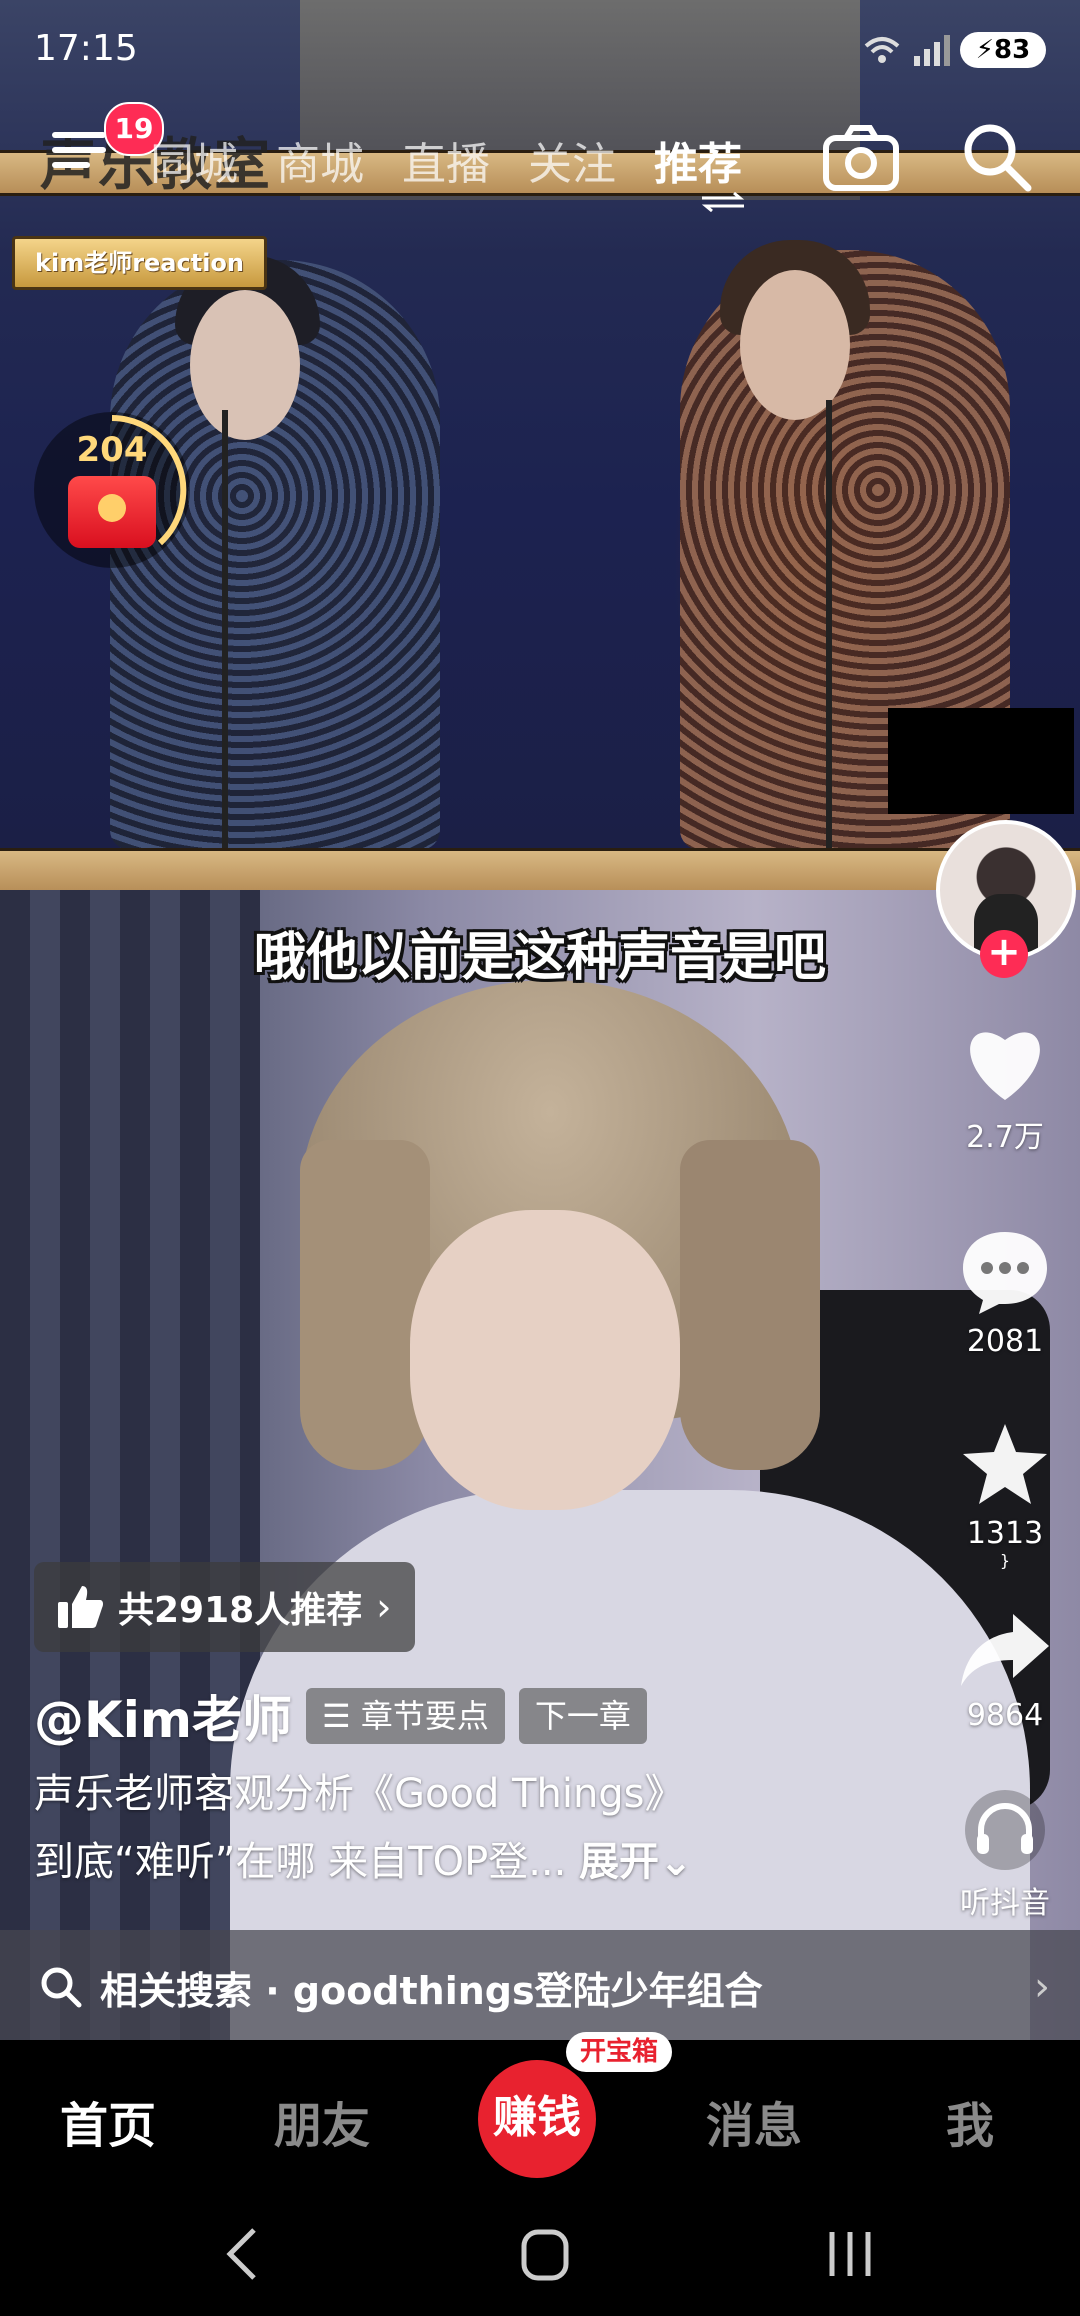  I want to click on comment-button: 2081, so click(1005, 1293).